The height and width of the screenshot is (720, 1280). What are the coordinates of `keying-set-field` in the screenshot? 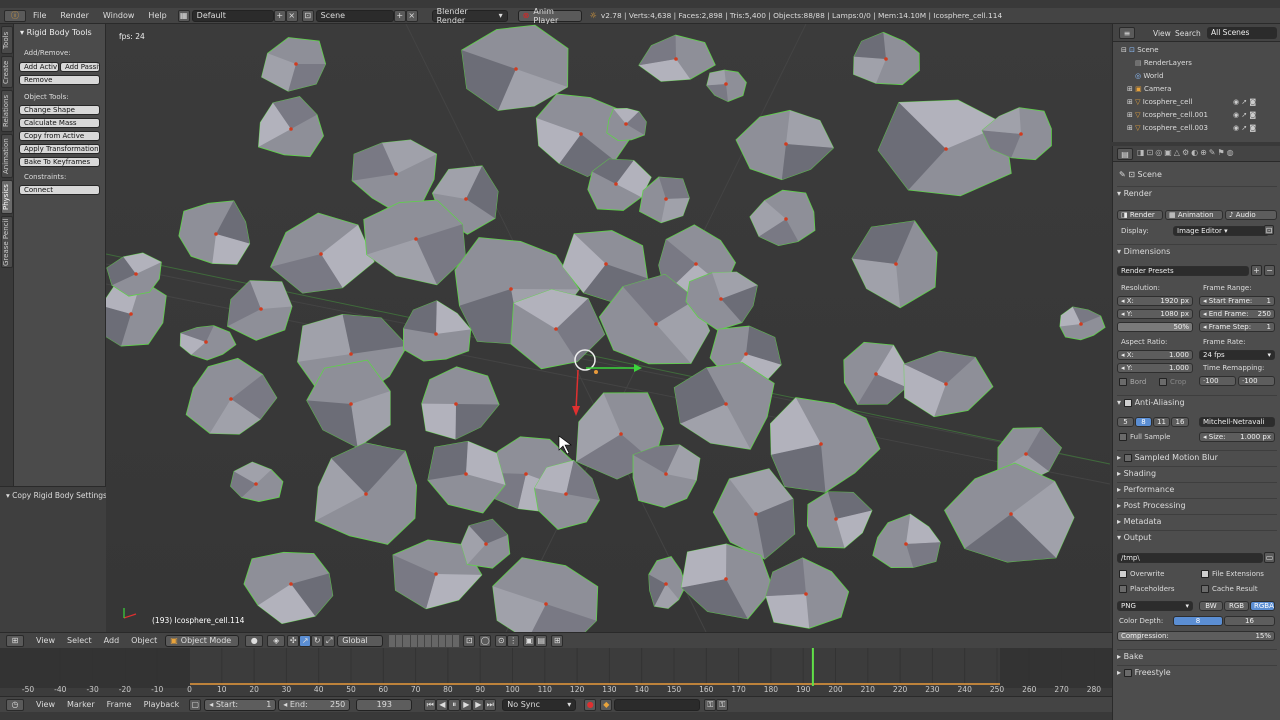 It's located at (657, 704).